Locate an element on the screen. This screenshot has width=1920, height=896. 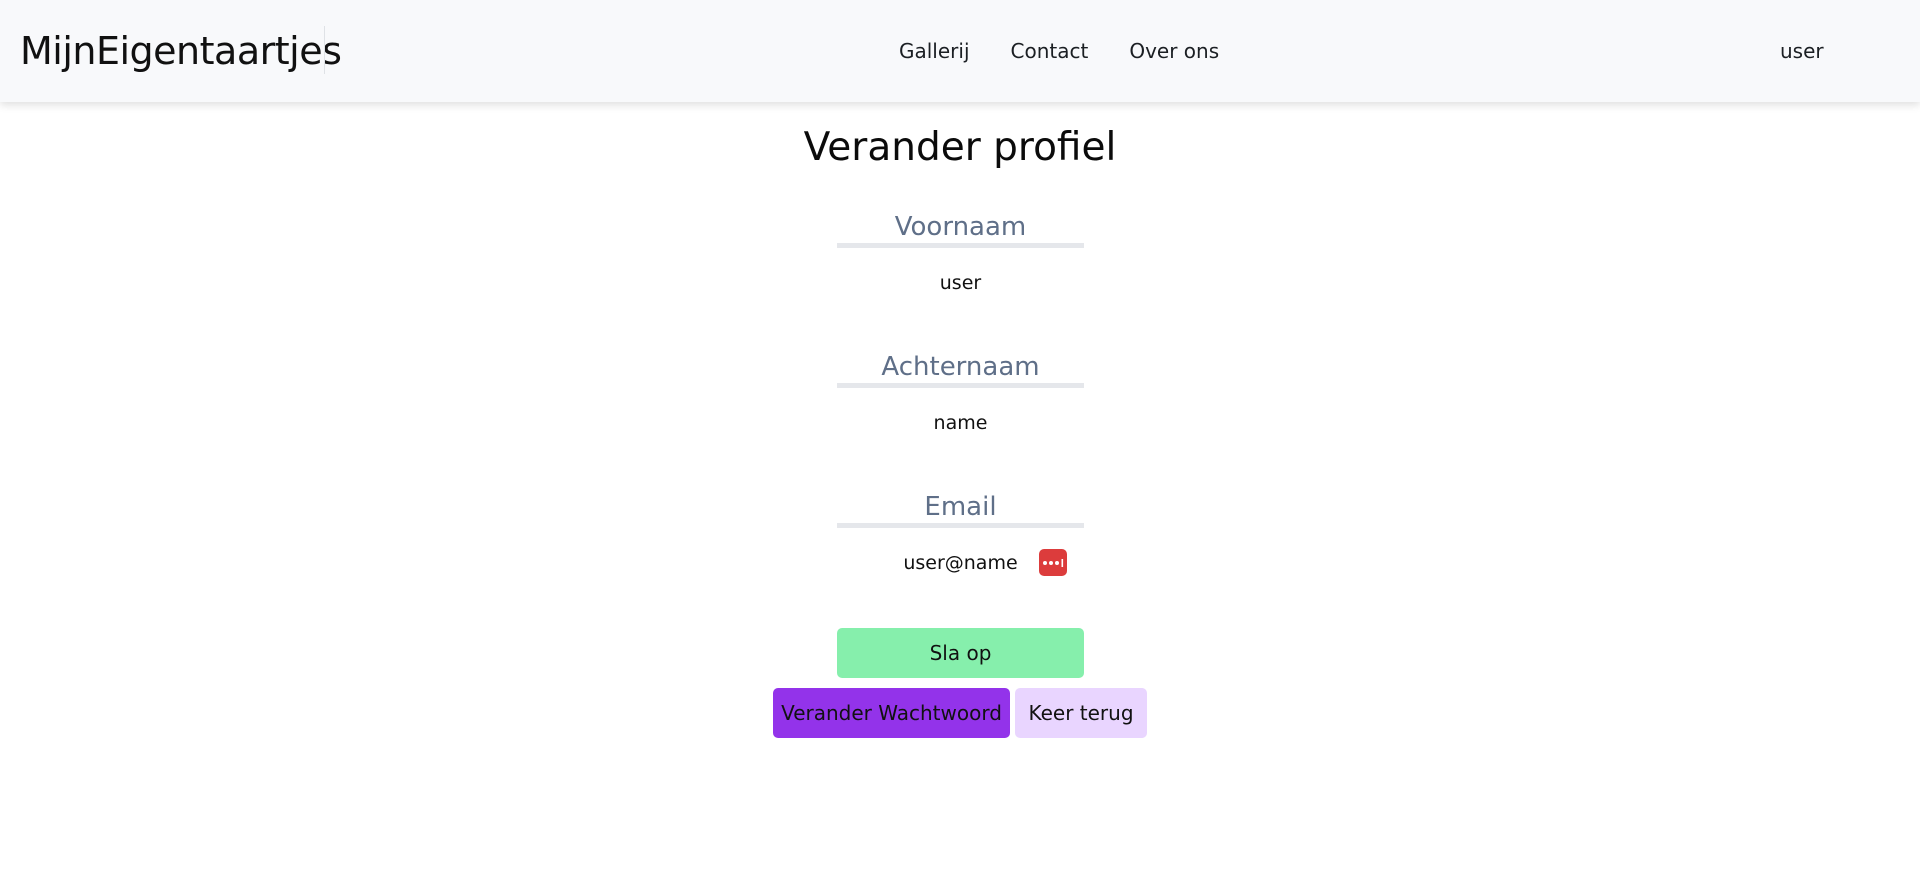
nav-link-gallerij: Gallerij is located at coordinates (934, 51).